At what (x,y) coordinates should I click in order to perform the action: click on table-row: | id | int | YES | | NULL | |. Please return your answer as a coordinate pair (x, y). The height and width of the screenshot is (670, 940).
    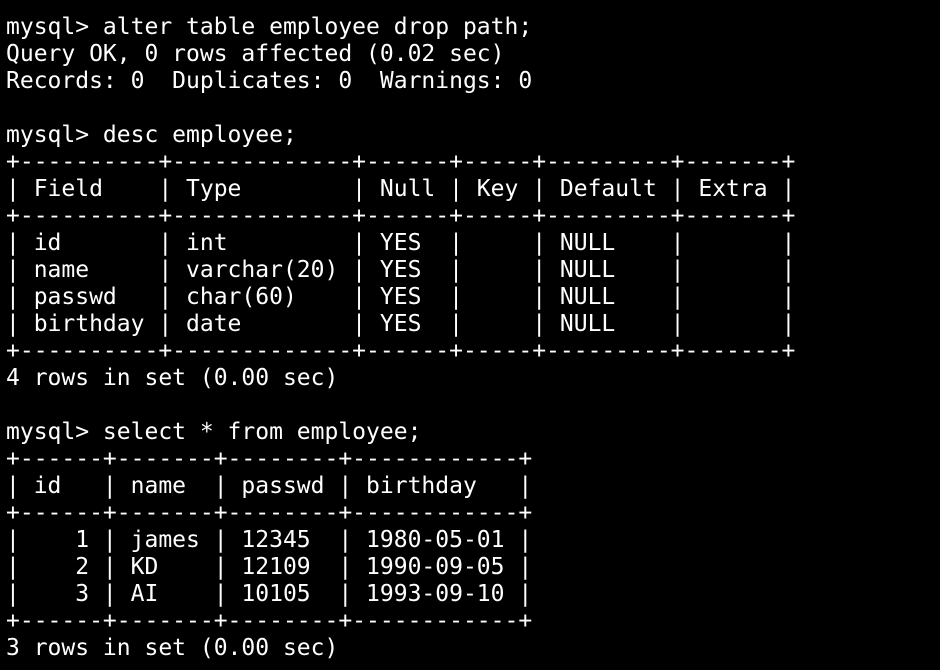
    Looking at the image, I should click on (401, 243).